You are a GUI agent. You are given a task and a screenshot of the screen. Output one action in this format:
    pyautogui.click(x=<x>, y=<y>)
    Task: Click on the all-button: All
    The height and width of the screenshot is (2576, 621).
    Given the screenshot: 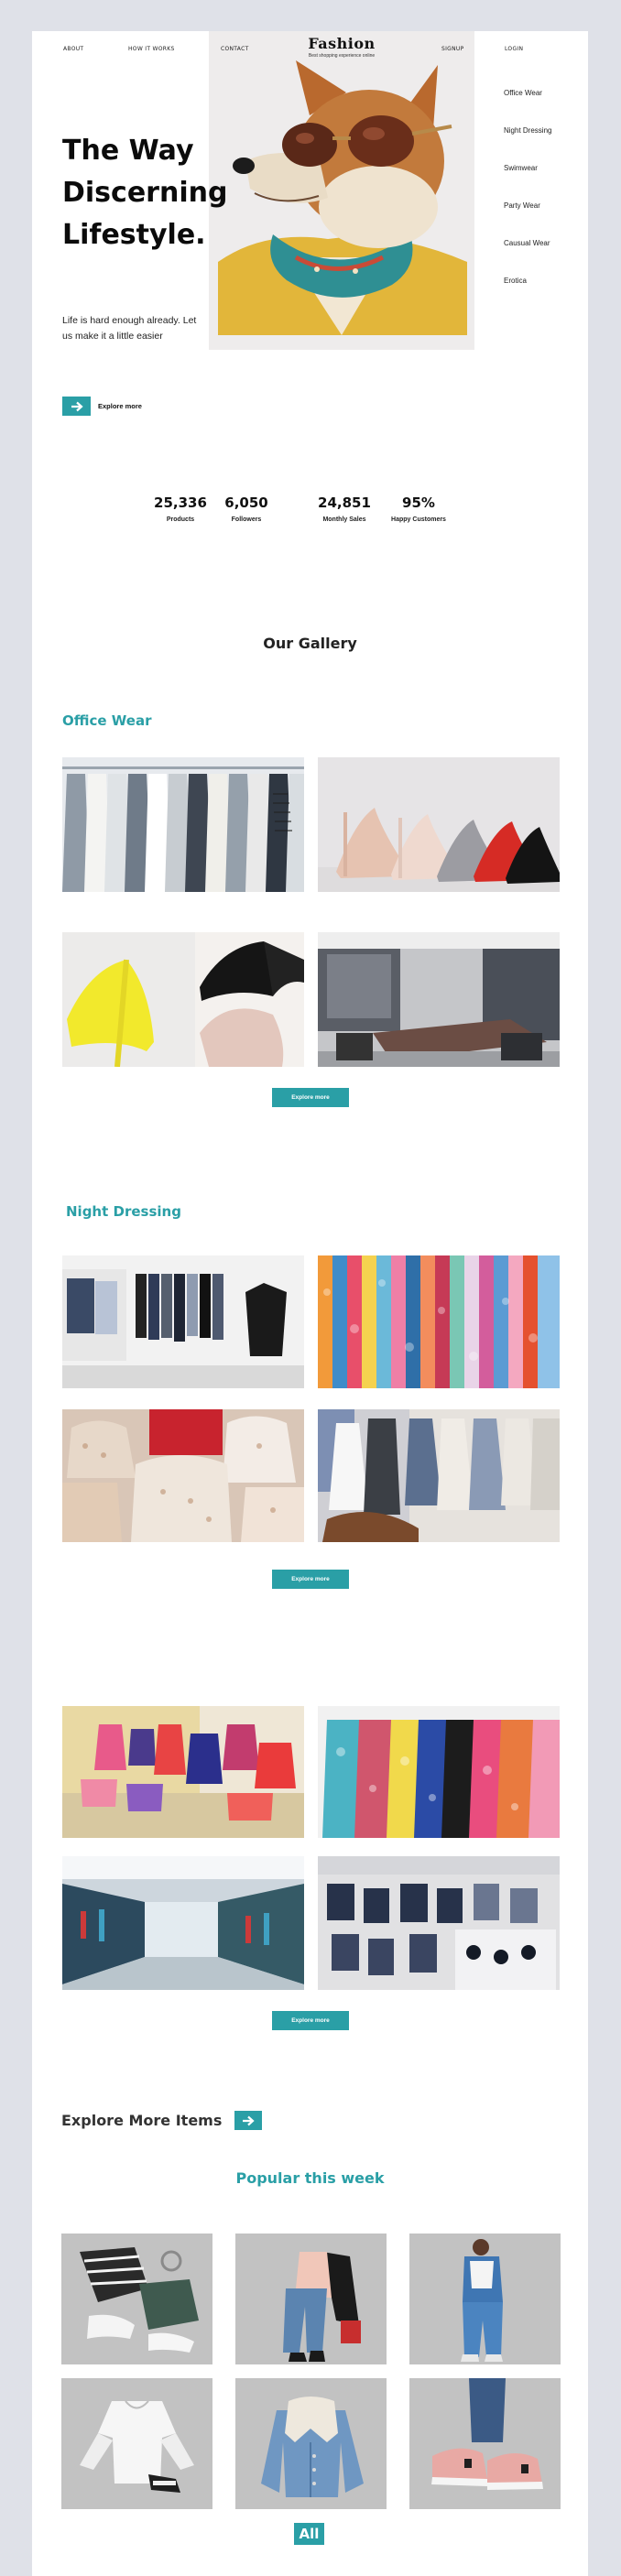 What is the action you would take?
    pyautogui.click(x=309, y=2534)
    